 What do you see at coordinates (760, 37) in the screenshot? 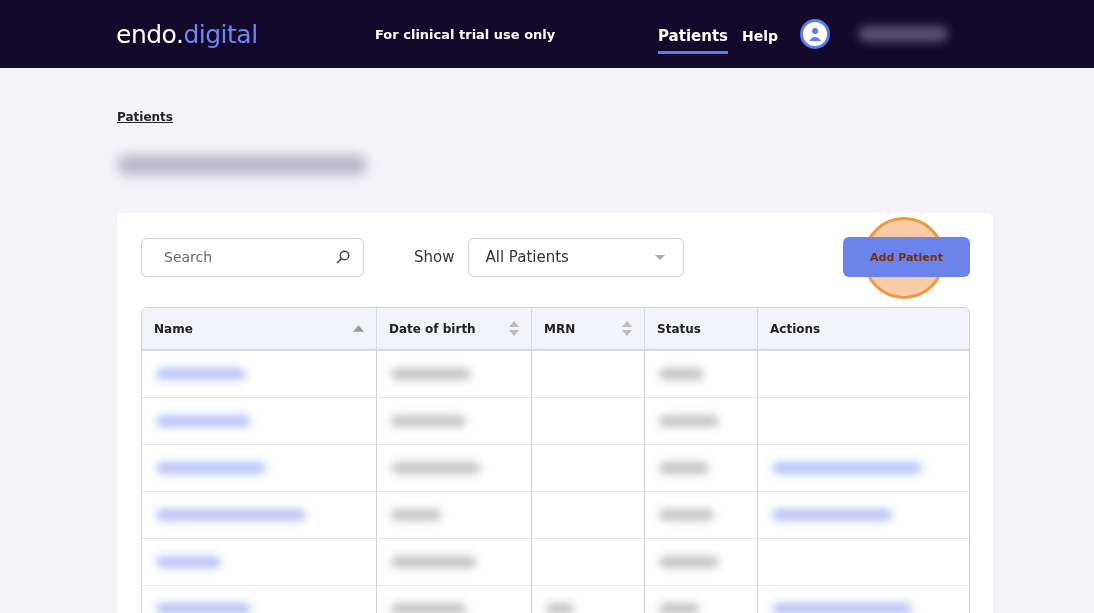
I see `nav-link: Help` at bounding box center [760, 37].